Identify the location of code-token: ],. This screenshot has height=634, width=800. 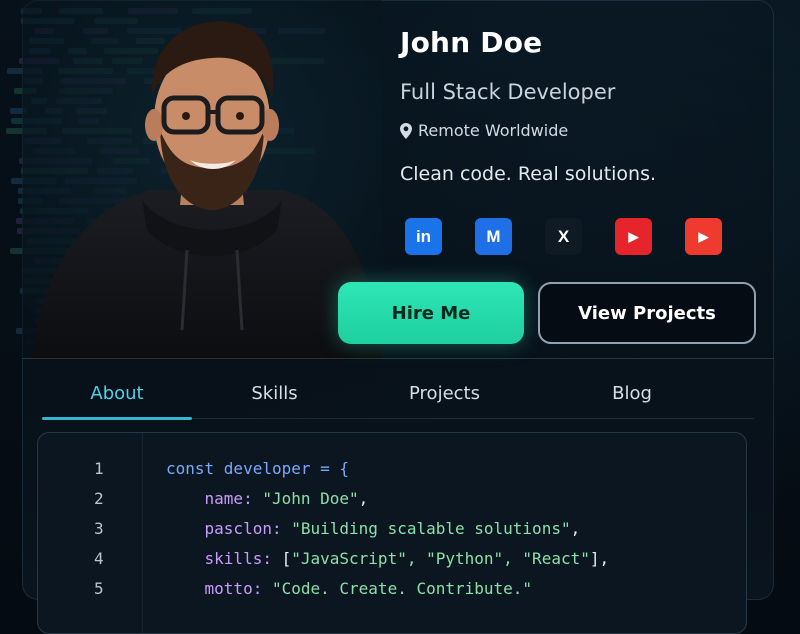
(599, 558).